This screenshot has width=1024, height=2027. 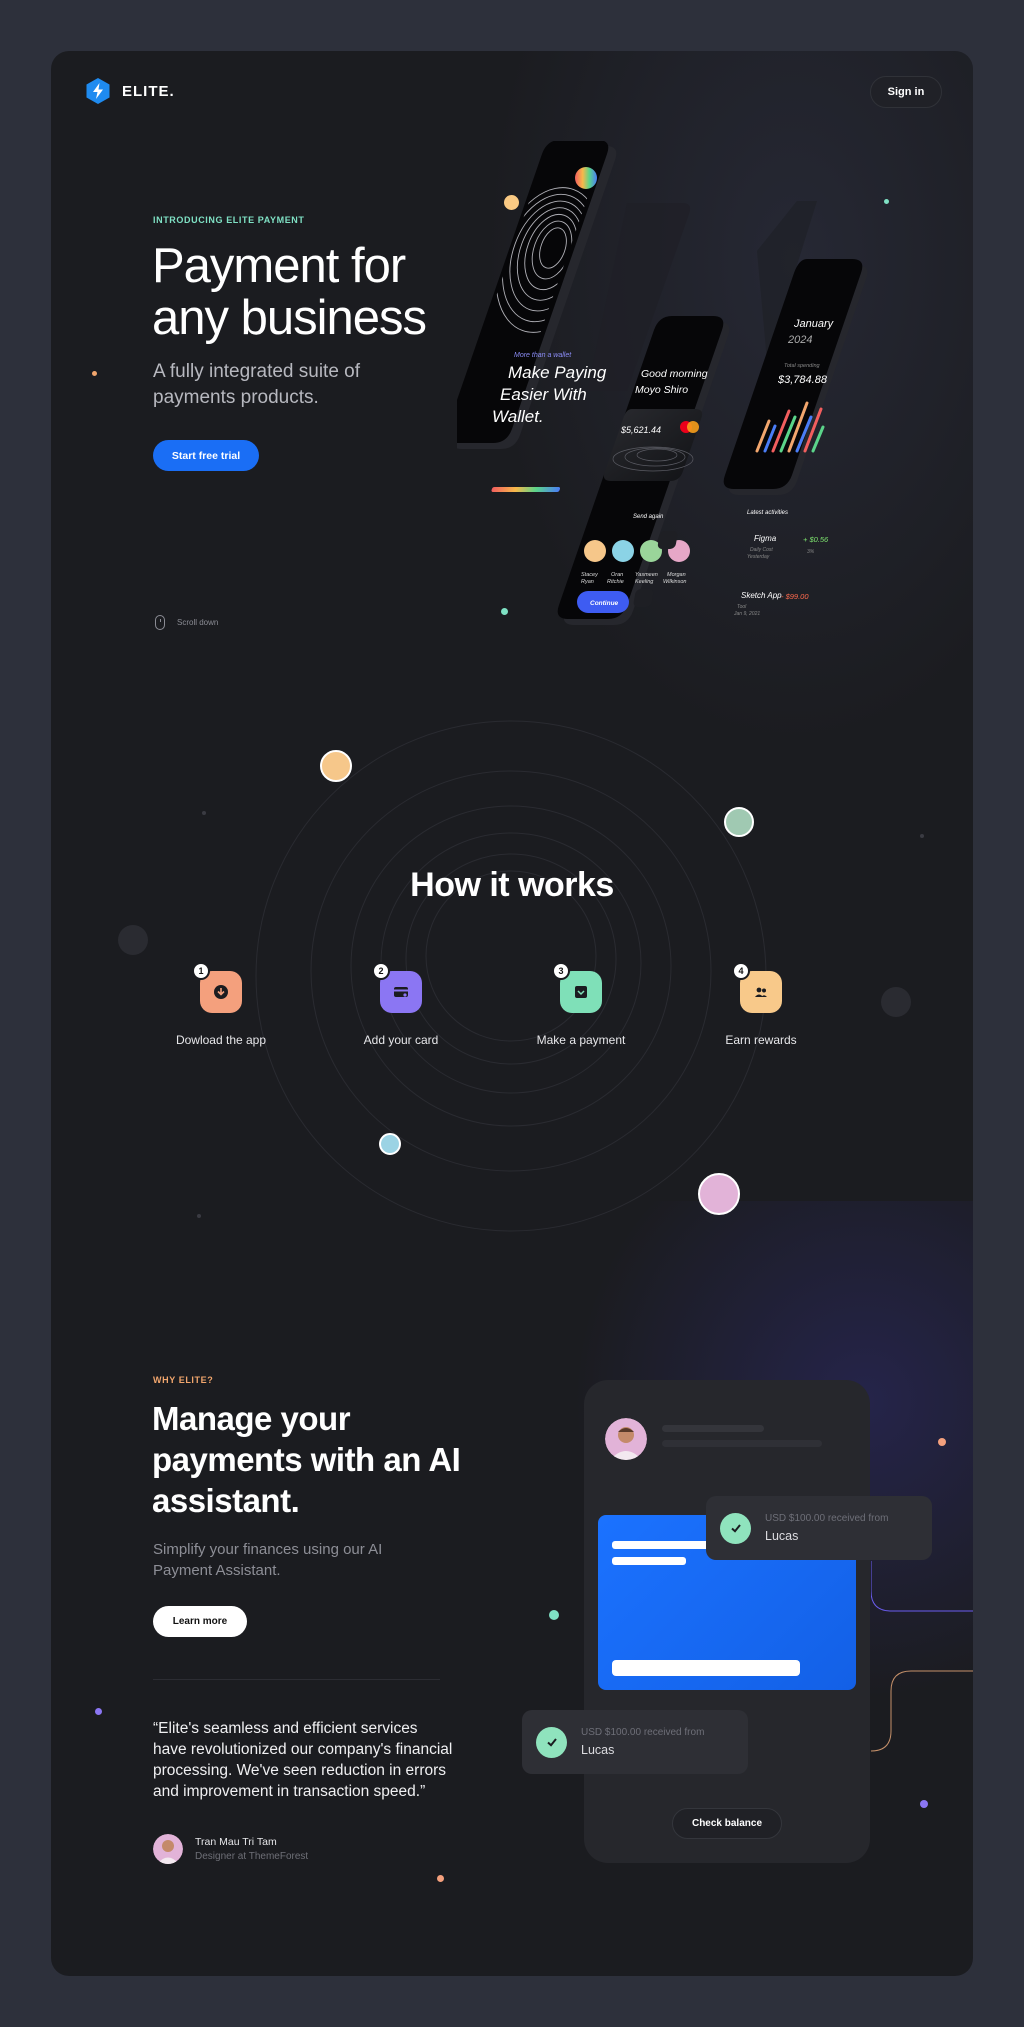 I want to click on step-label: Earn rewards, so click(x=761, y=1040).